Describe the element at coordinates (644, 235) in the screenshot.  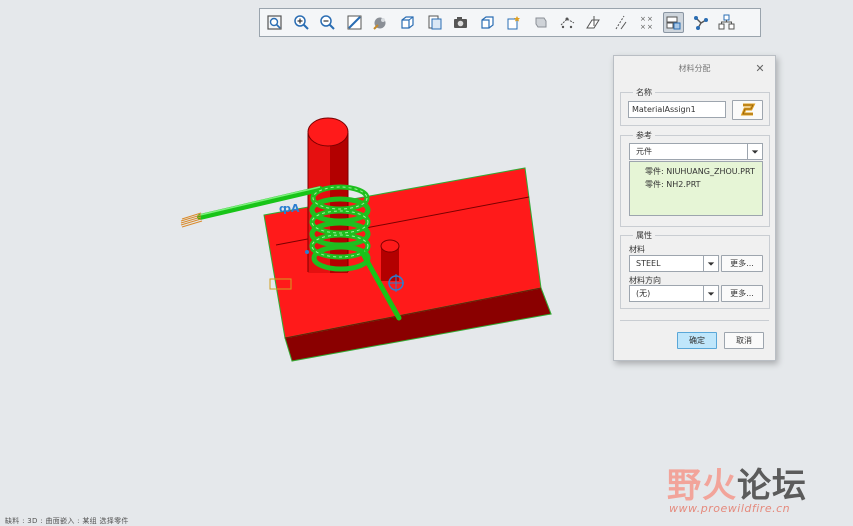
I see `properties-group-label: 属性` at that location.